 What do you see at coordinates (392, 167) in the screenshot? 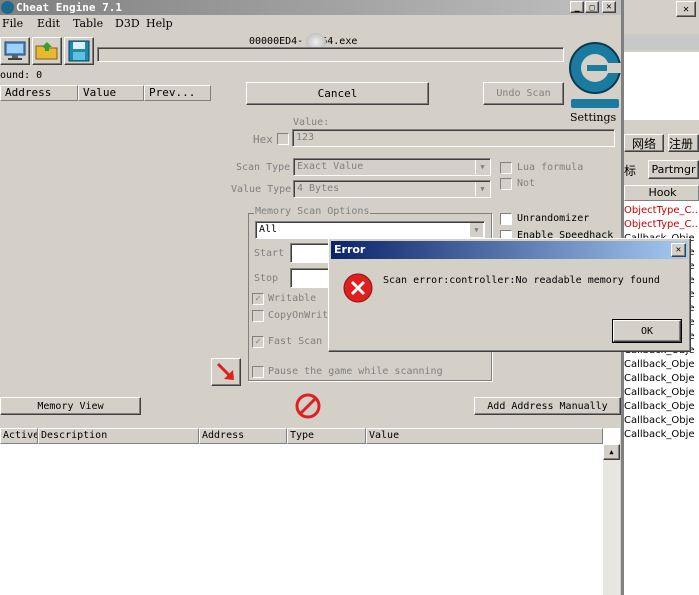
I see `scan-type-select: Exact Value ▼` at bounding box center [392, 167].